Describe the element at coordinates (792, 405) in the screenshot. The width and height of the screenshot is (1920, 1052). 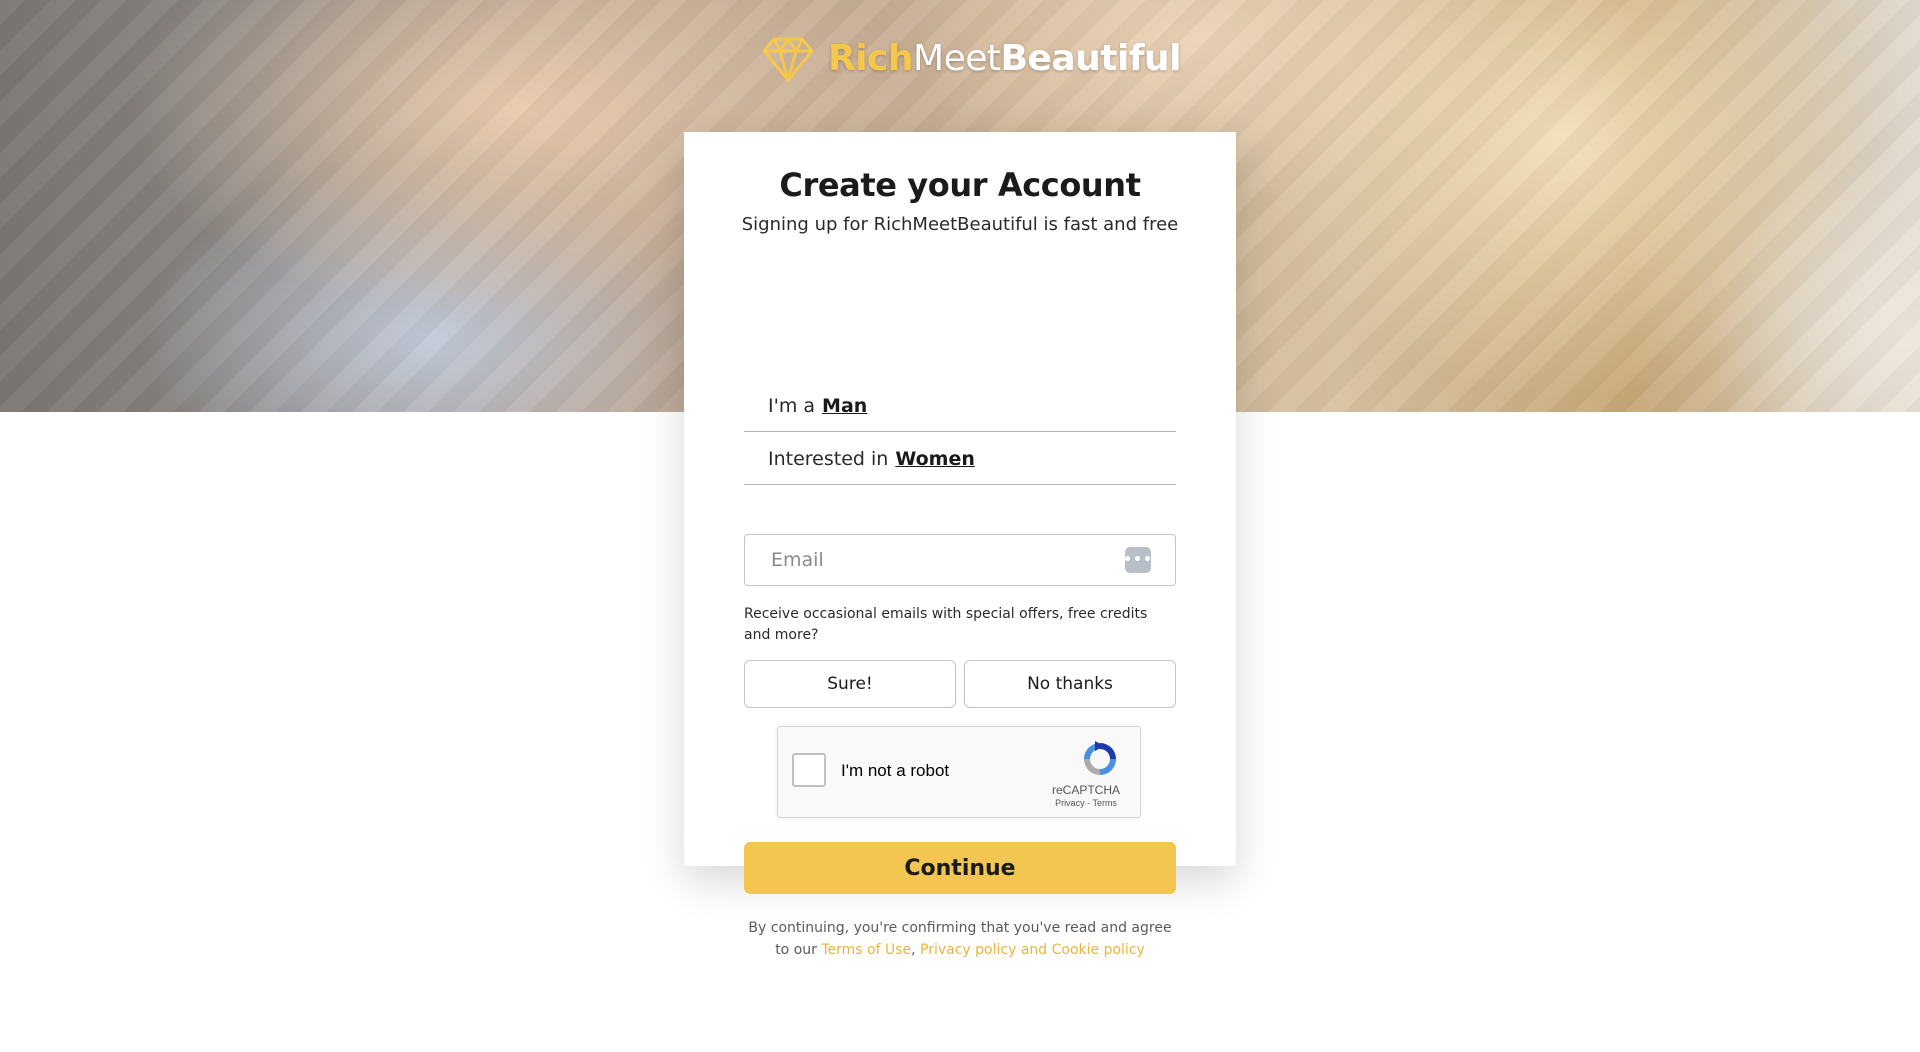
I see `gender-prefix: I'm a` at that location.